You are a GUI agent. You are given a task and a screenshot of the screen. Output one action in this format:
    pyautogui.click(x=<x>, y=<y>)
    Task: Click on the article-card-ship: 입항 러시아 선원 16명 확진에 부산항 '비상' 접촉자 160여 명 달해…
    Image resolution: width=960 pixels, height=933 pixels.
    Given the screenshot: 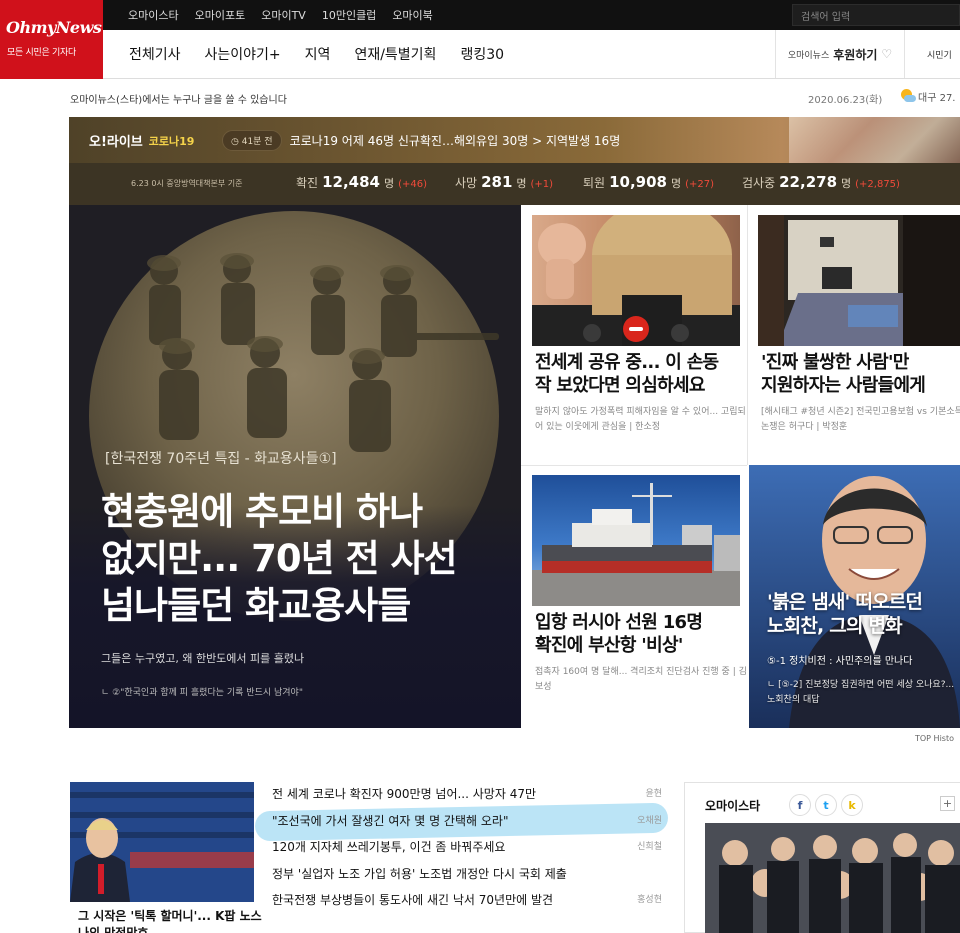 What is the action you would take?
    pyautogui.click(x=634, y=596)
    